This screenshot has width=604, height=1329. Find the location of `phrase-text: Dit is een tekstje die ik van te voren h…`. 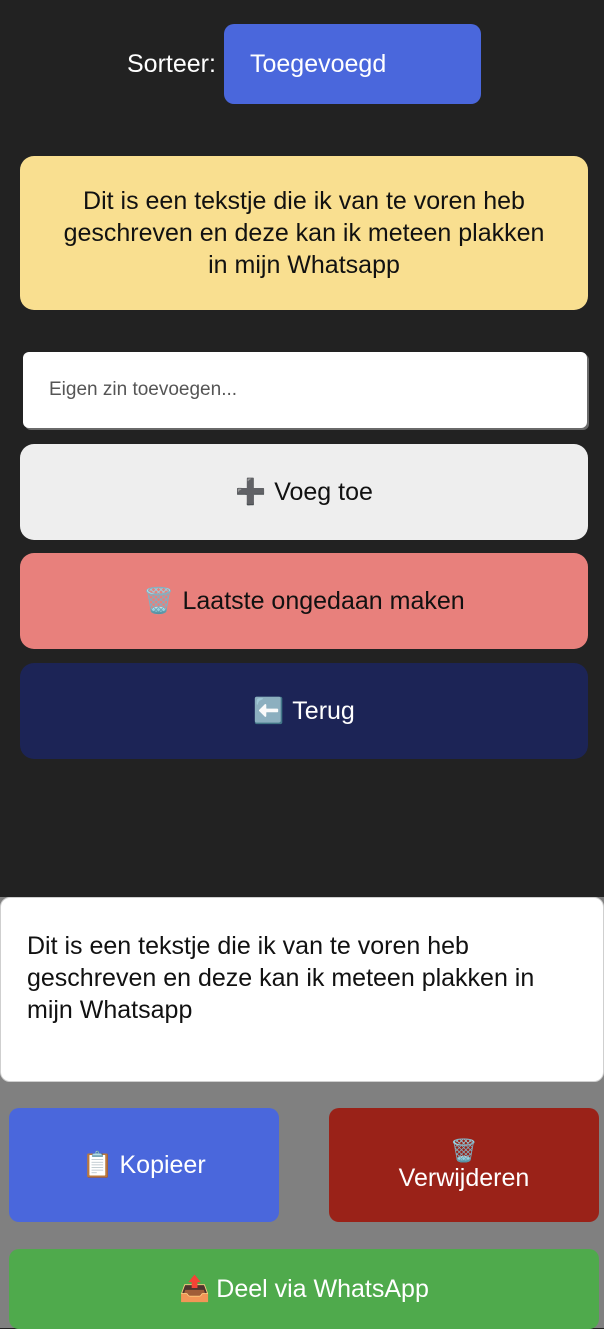

phrase-text: Dit is een tekstje die ik van te voren h… is located at coordinates (304, 233).